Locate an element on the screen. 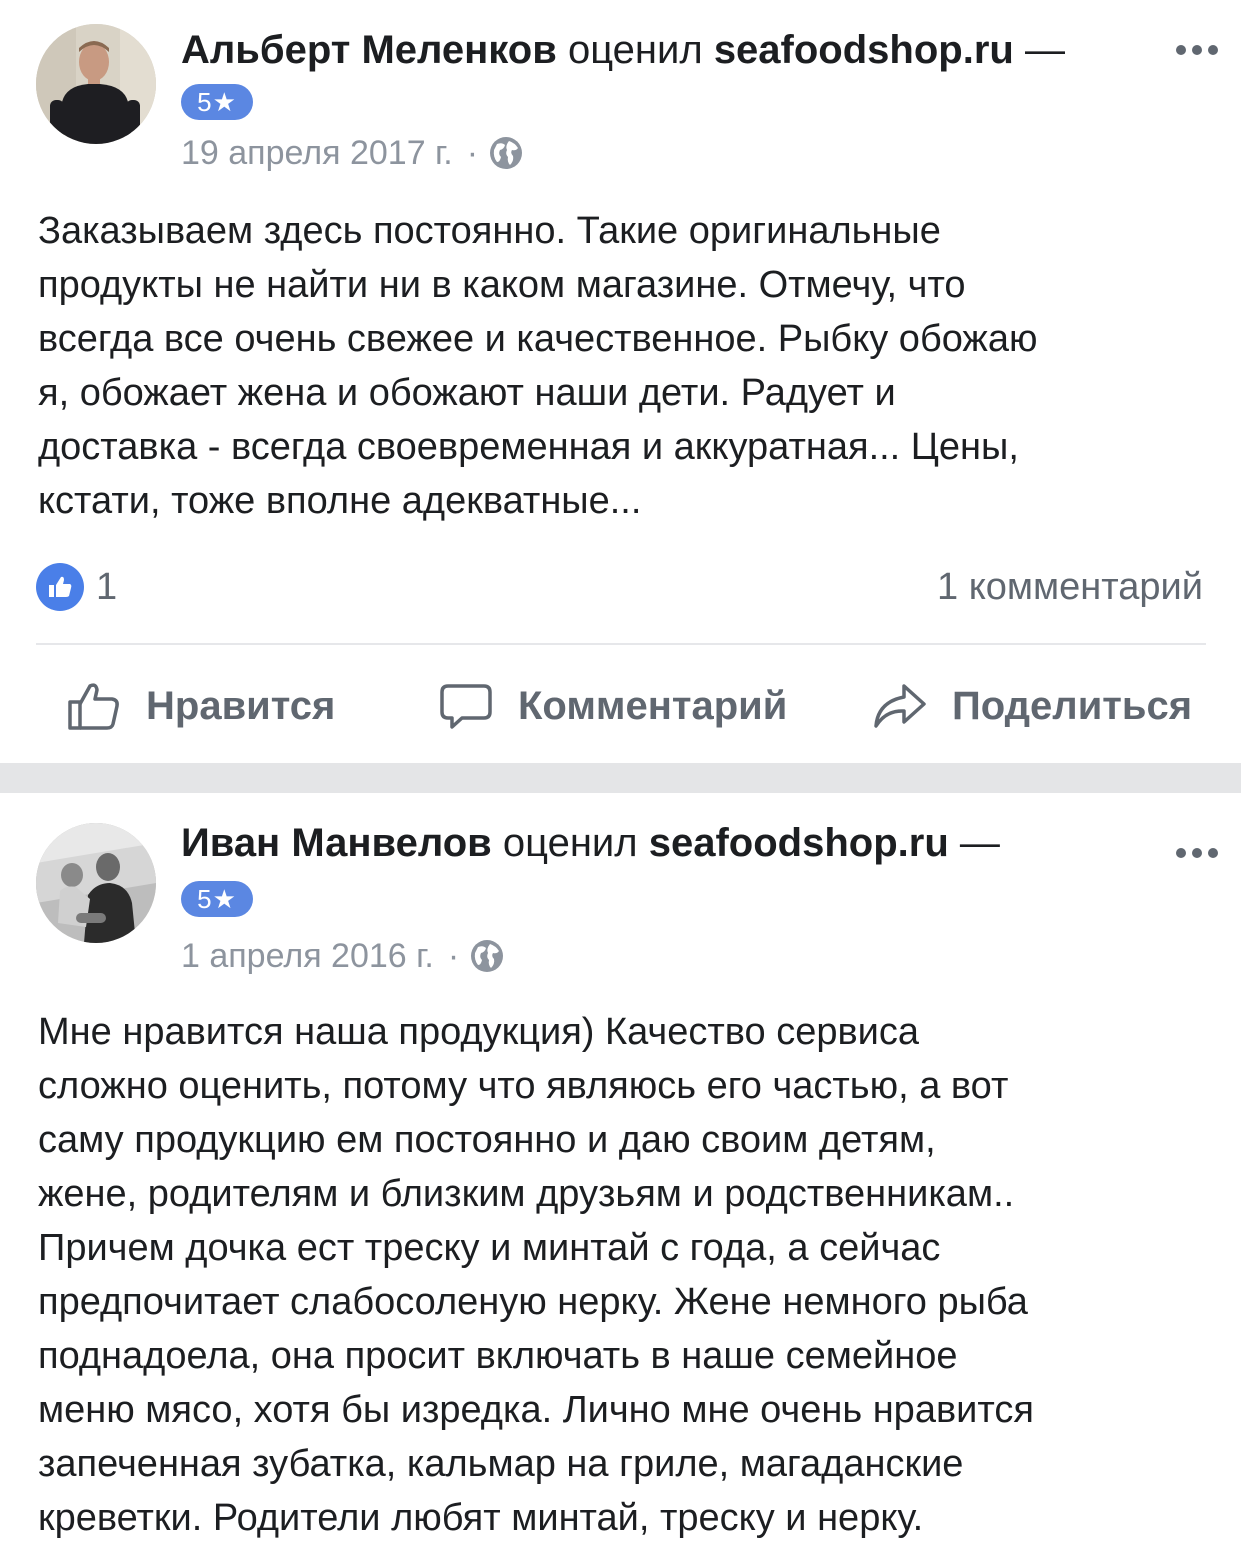  share-button: Поделиться is located at coordinates (1032, 706).